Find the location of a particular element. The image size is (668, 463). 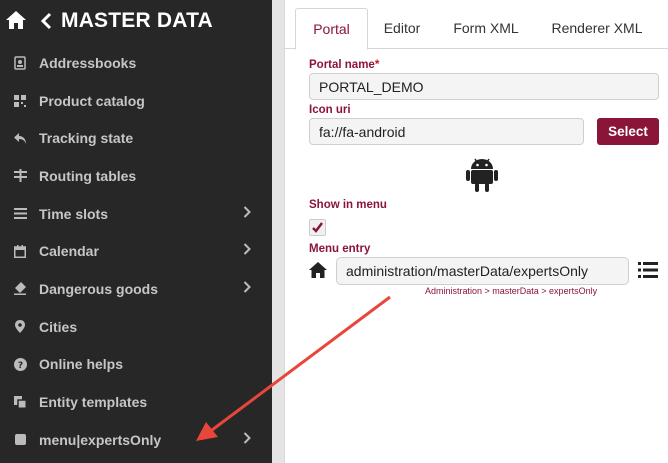

show-in-menu-checkbox is located at coordinates (317, 227).